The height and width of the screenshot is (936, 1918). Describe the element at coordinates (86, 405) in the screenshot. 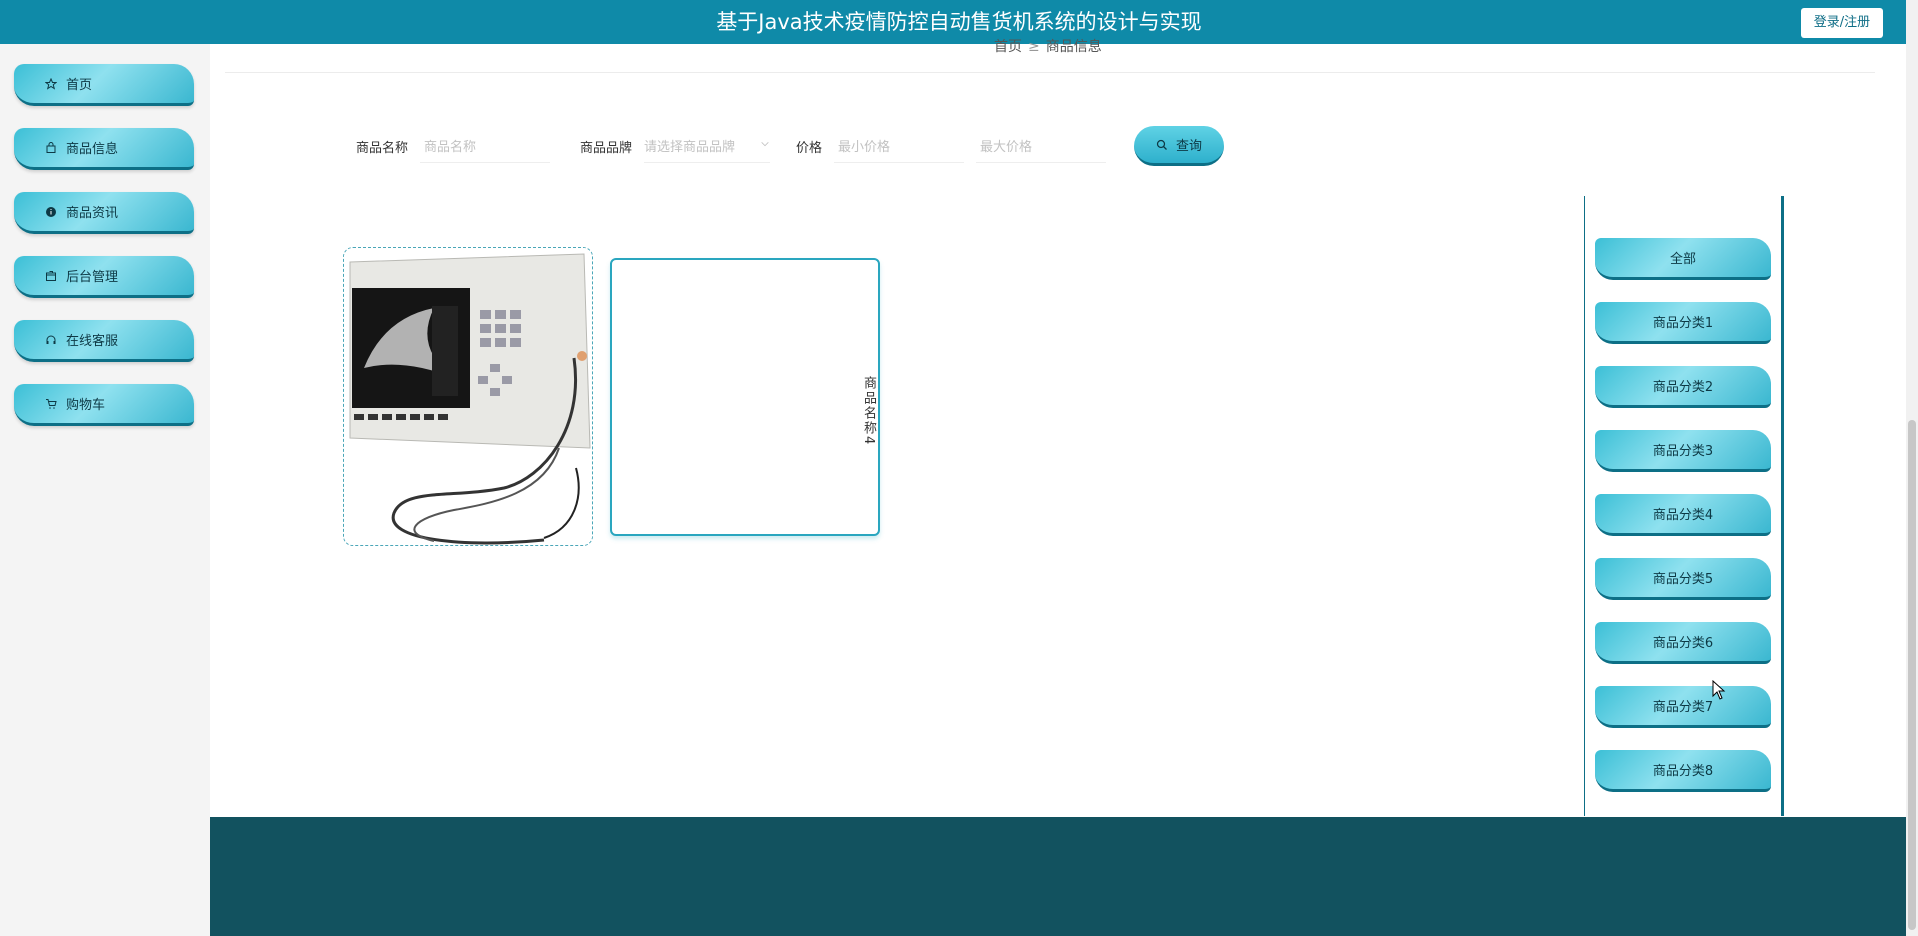

I see `sidebar-item-label: 购物车` at that location.